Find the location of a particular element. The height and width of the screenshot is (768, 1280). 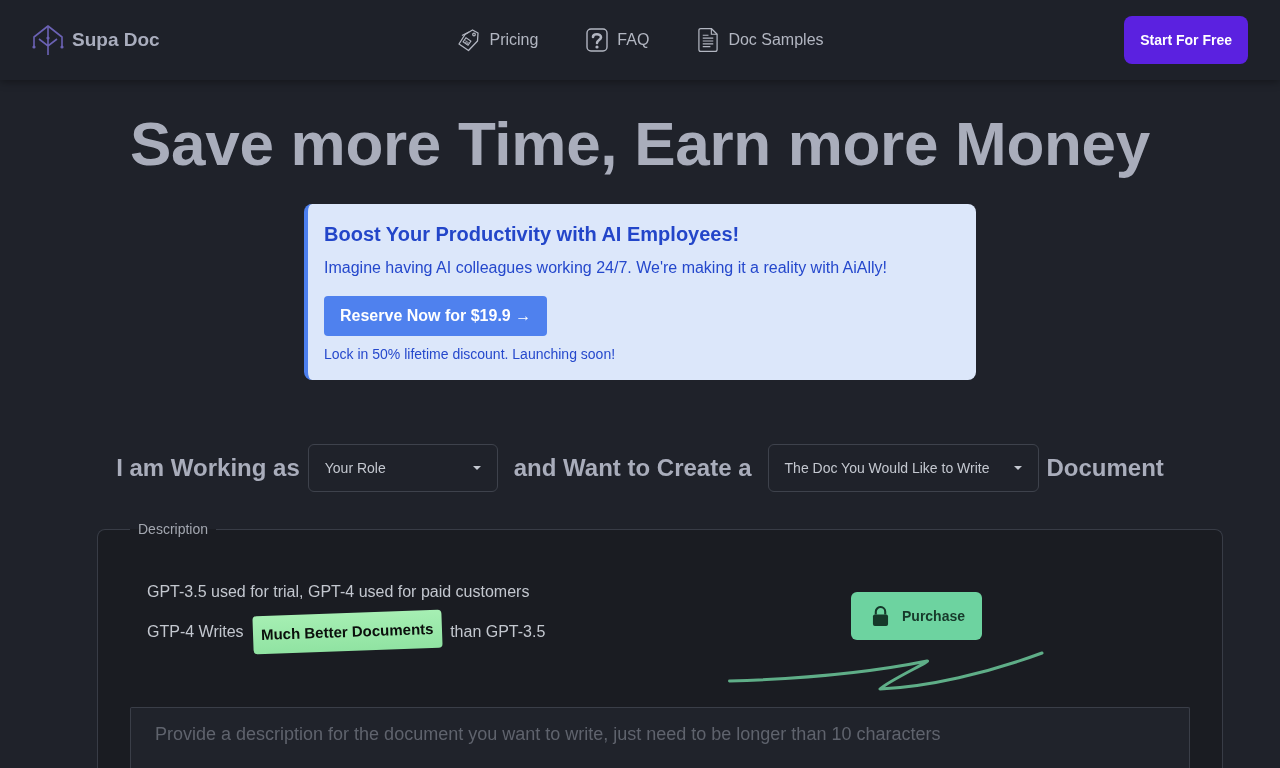

dropdown-select: The Doc You Would Like to Write is located at coordinates (903, 468).